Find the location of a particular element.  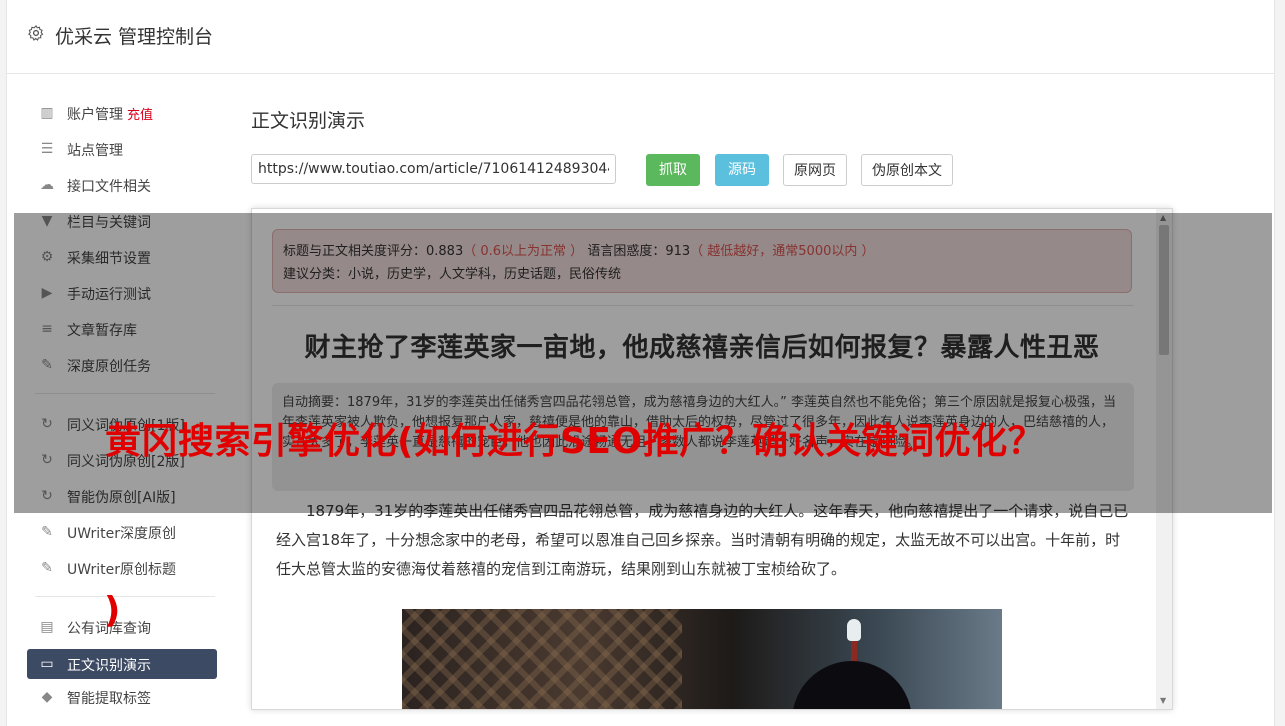

sidebar-item-sites: ☰ 站点管理 is located at coordinates (122, 149).